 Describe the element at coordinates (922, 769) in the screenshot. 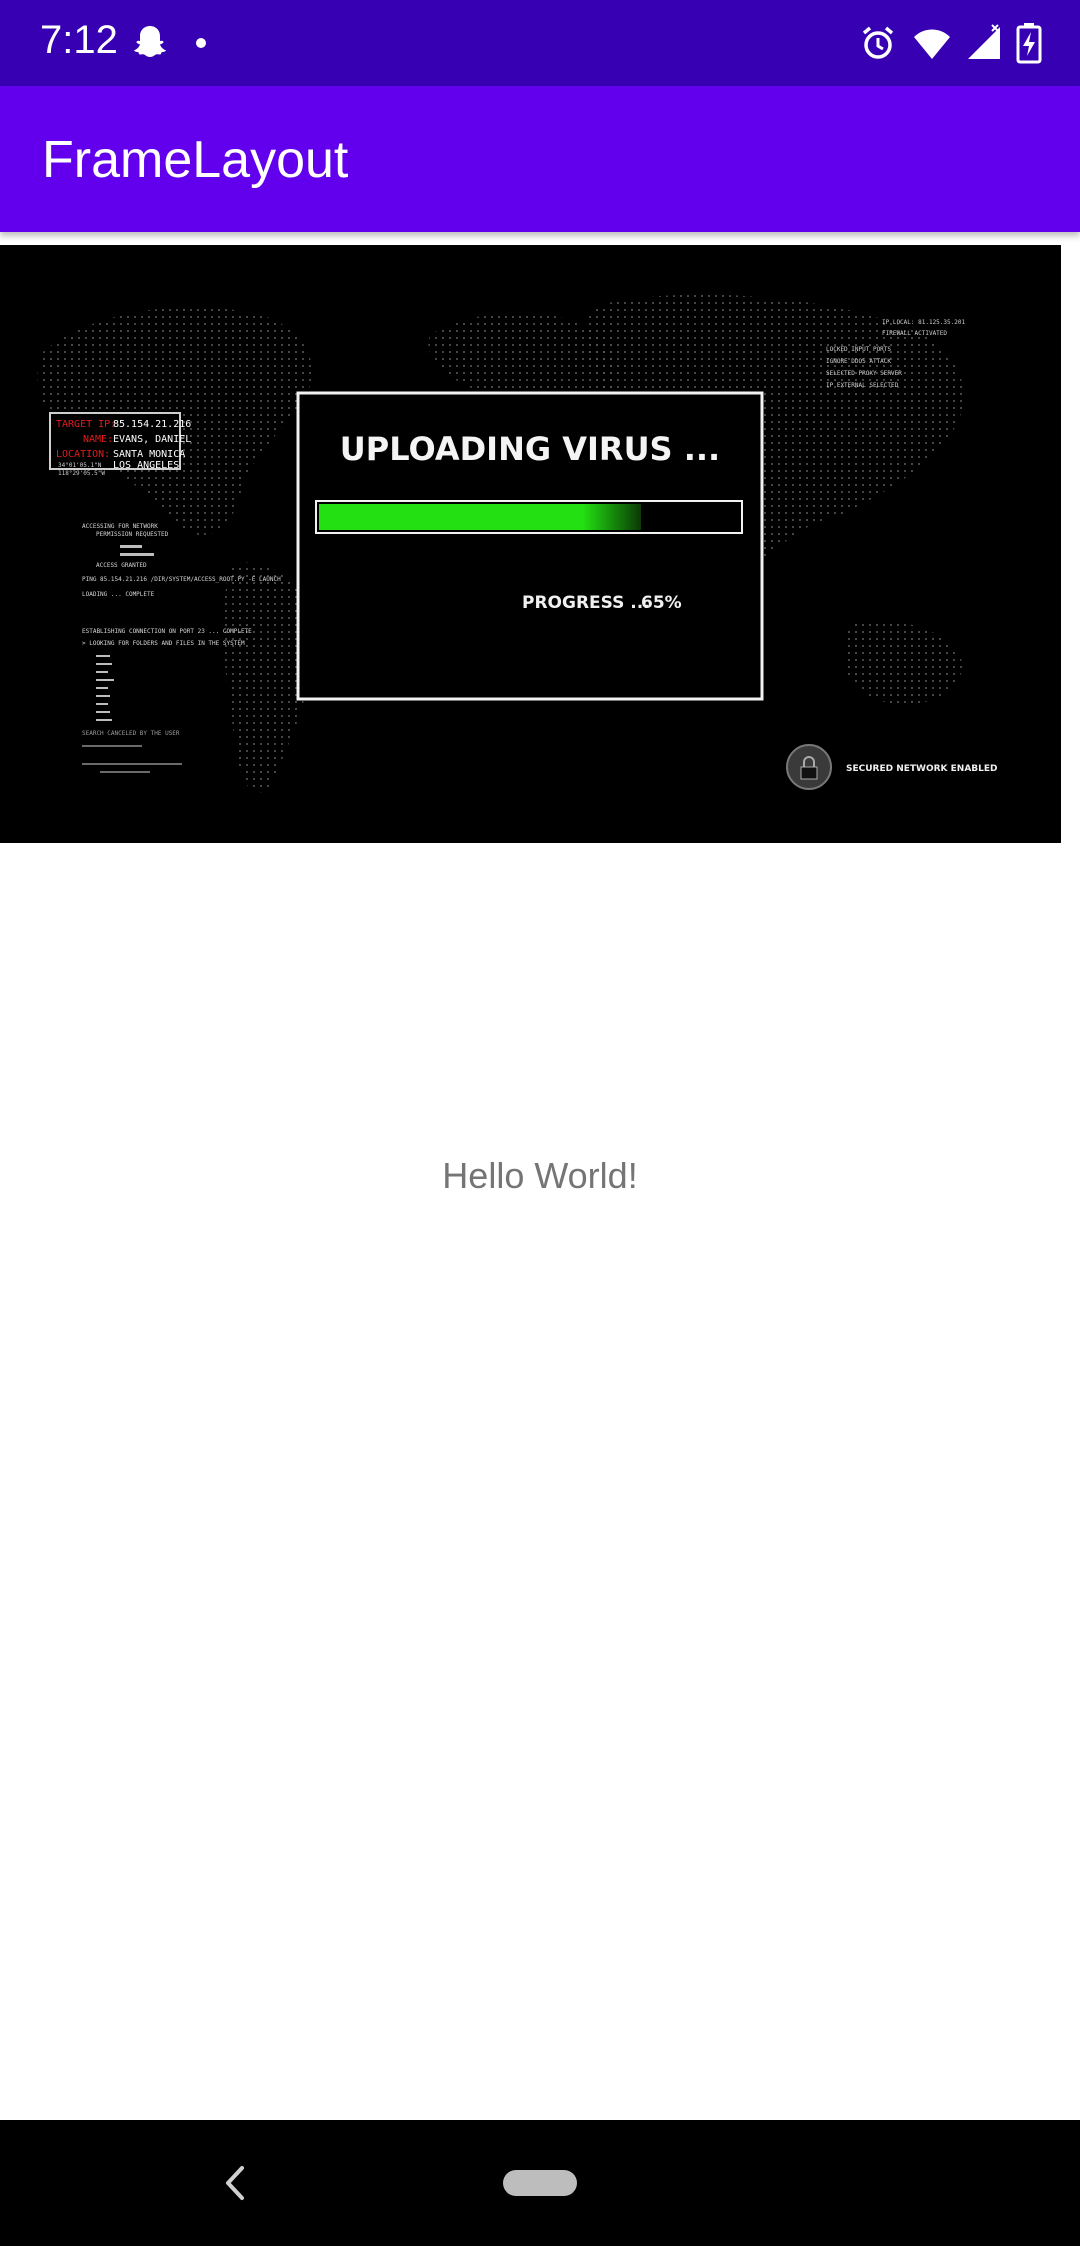

I see `secured-label: SECURED NETWORK ENABLED` at that location.